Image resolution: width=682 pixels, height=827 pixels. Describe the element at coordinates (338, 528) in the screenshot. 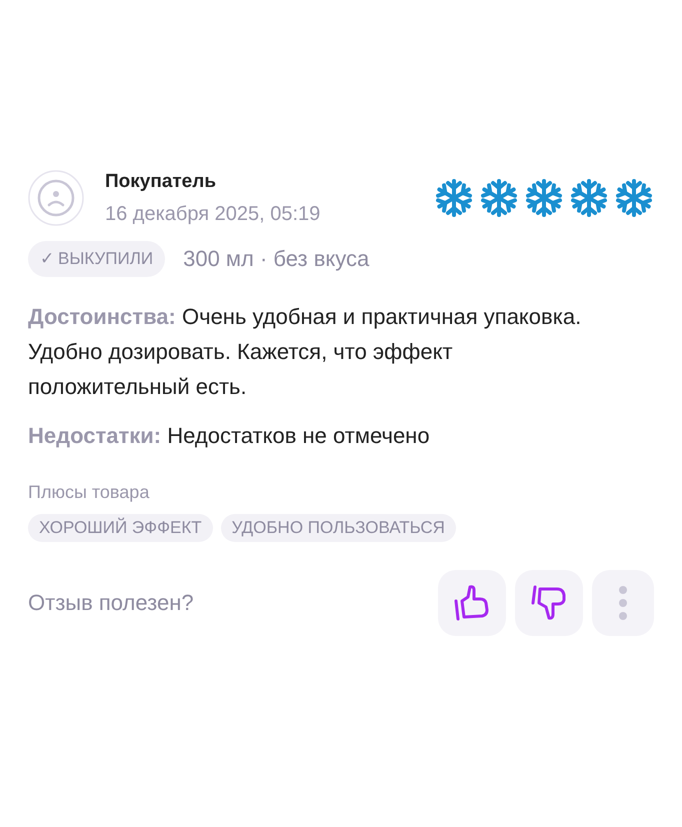

I see `tag: УДОБНО ПОЛЬЗОВАТЬСЯ` at that location.